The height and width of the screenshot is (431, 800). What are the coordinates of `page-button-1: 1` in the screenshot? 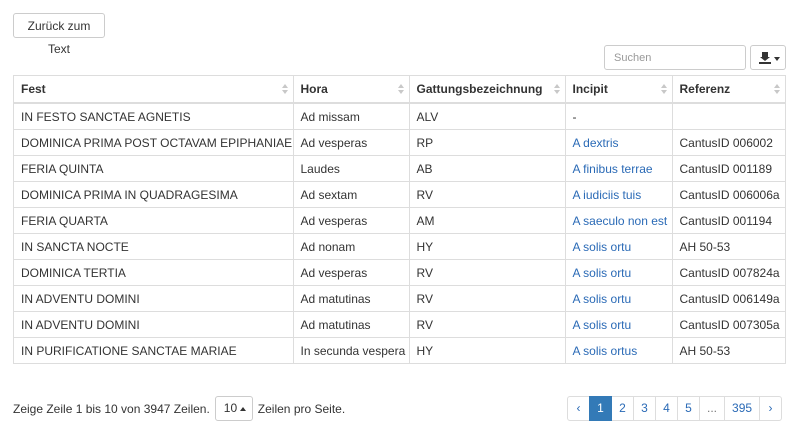 It's located at (600, 408).